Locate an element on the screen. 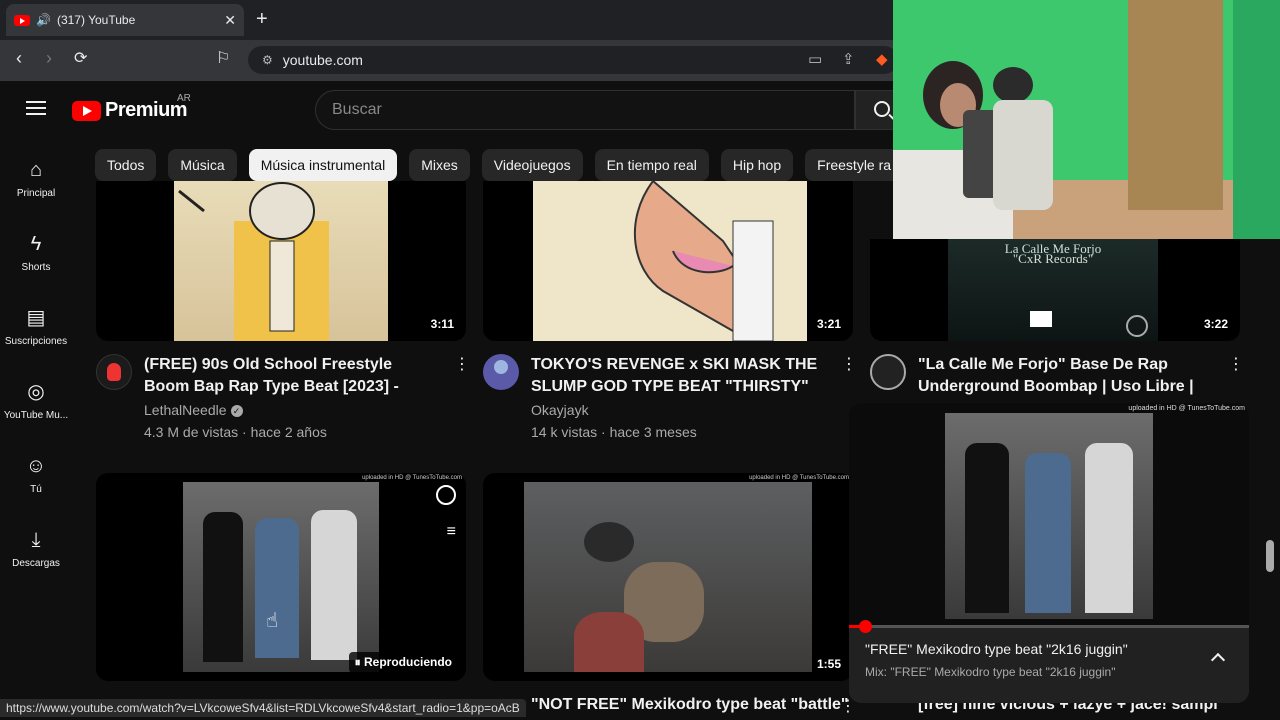 The height and width of the screenshot is (720, 1280). guide-item-descargas: ⤓ Descargas is located at coordinates (36, 548).